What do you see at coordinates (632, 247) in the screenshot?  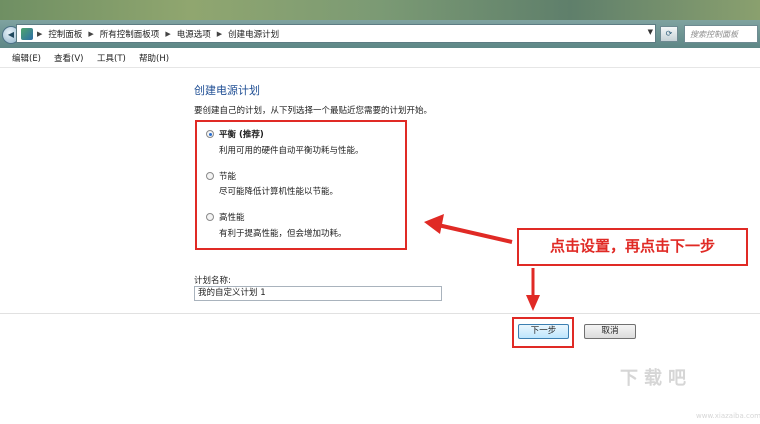 I see `instruction-callout: 点击设置，再点击下一步` at bounding box center [632, 247].